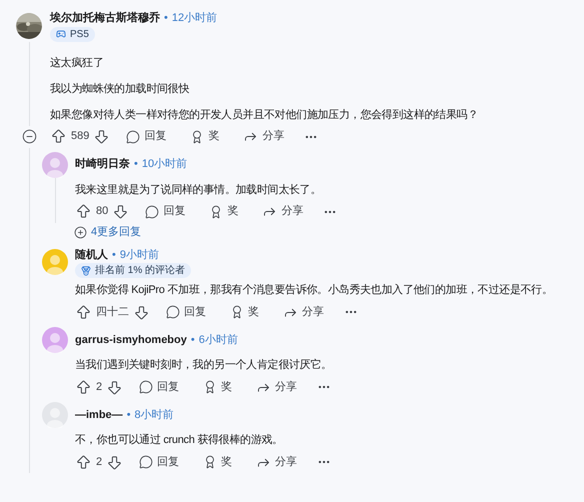 This screenshot has width=584, height=502. I want to click on author-name: garrus-ismyhomeboy, so click(131, 340).